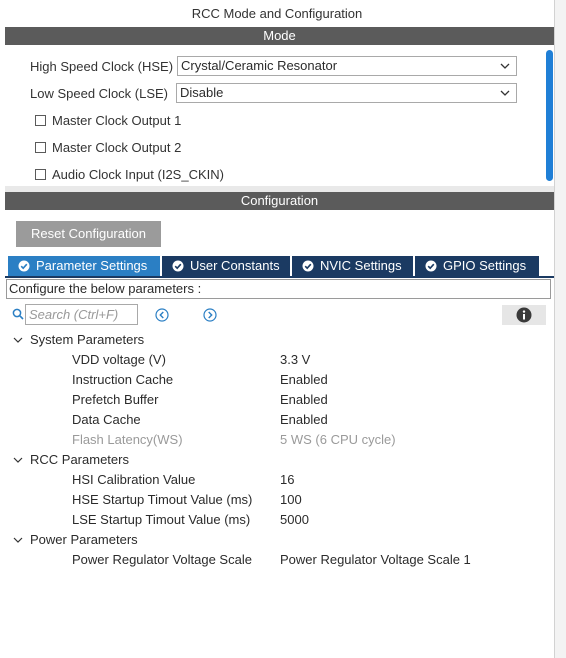 The image size is (566, 658). Describe the element at coordinates (185, 121) in the screenshot. I see `master-clock-output-1-checkbox: Master Clock Output 1` at that location.